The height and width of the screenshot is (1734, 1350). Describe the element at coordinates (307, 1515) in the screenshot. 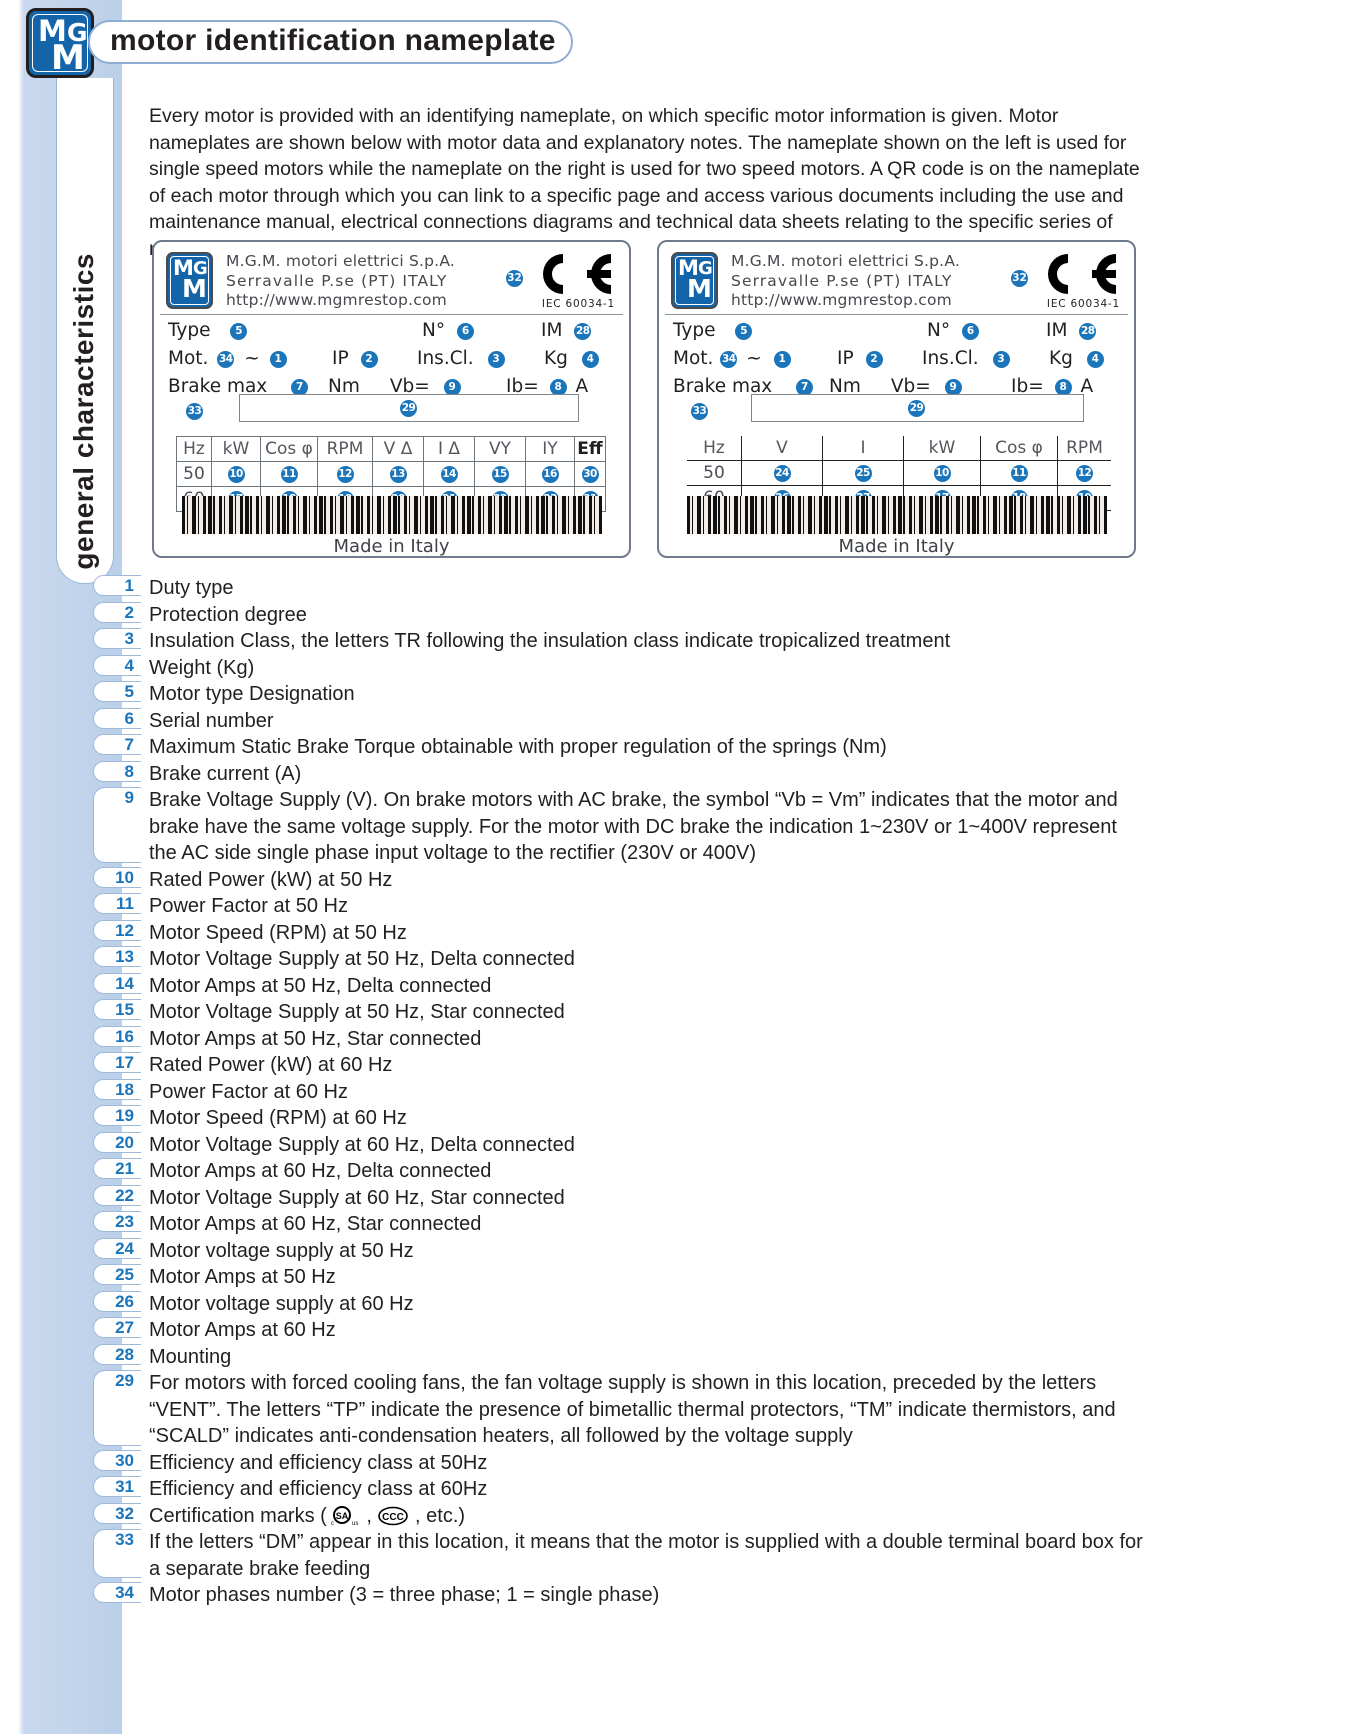

I see `legend-text-32: Certification marks (SA c us , CCC , etc.)` at that location.